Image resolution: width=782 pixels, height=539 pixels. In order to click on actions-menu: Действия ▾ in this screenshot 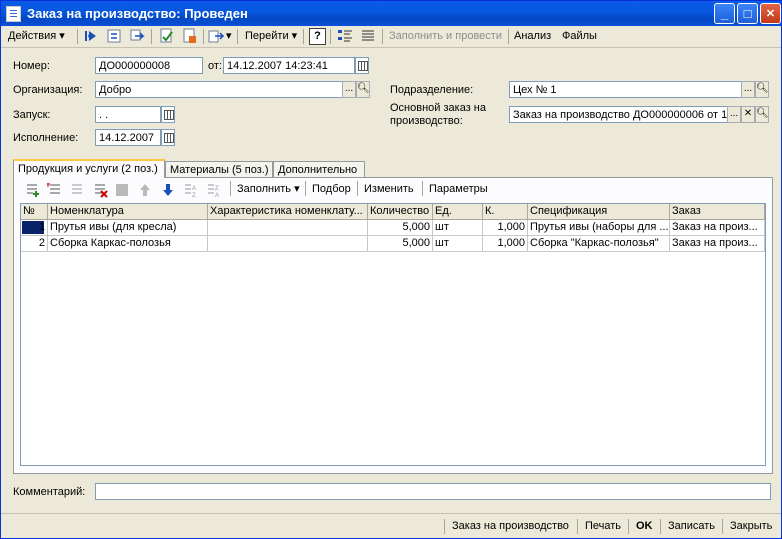, I will do `click(36, 36)`.